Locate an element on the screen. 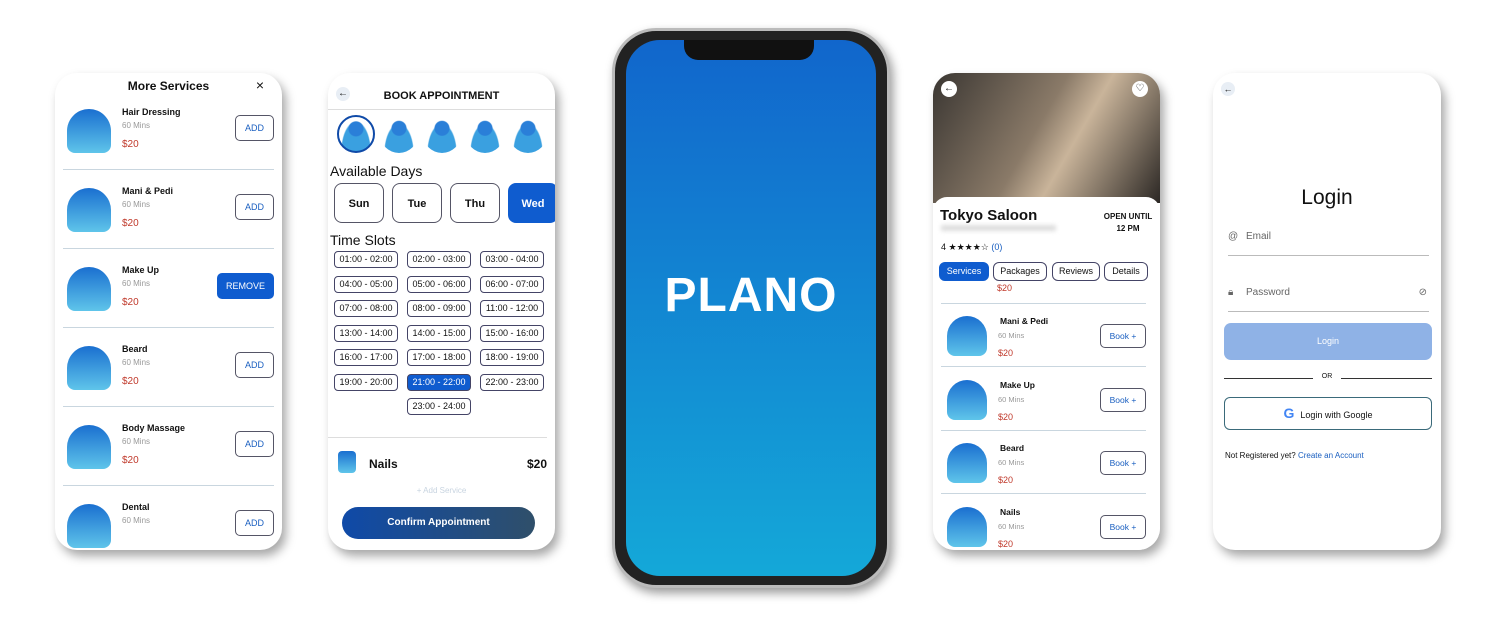 The image size is (1500, 620). time-slot: 16:00 - 17:00 is located at coordinates (366, 357).